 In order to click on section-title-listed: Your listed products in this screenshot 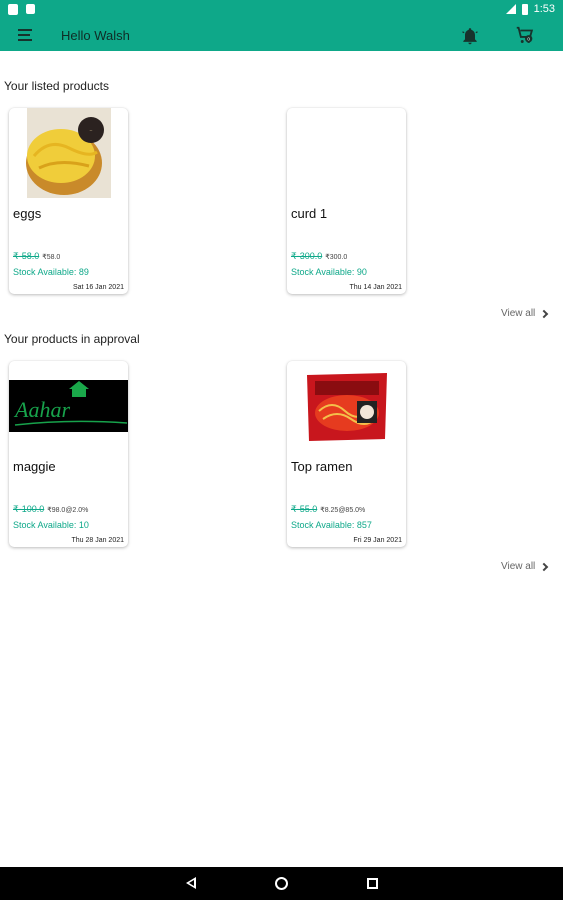, I will do `click(56, 86)`.